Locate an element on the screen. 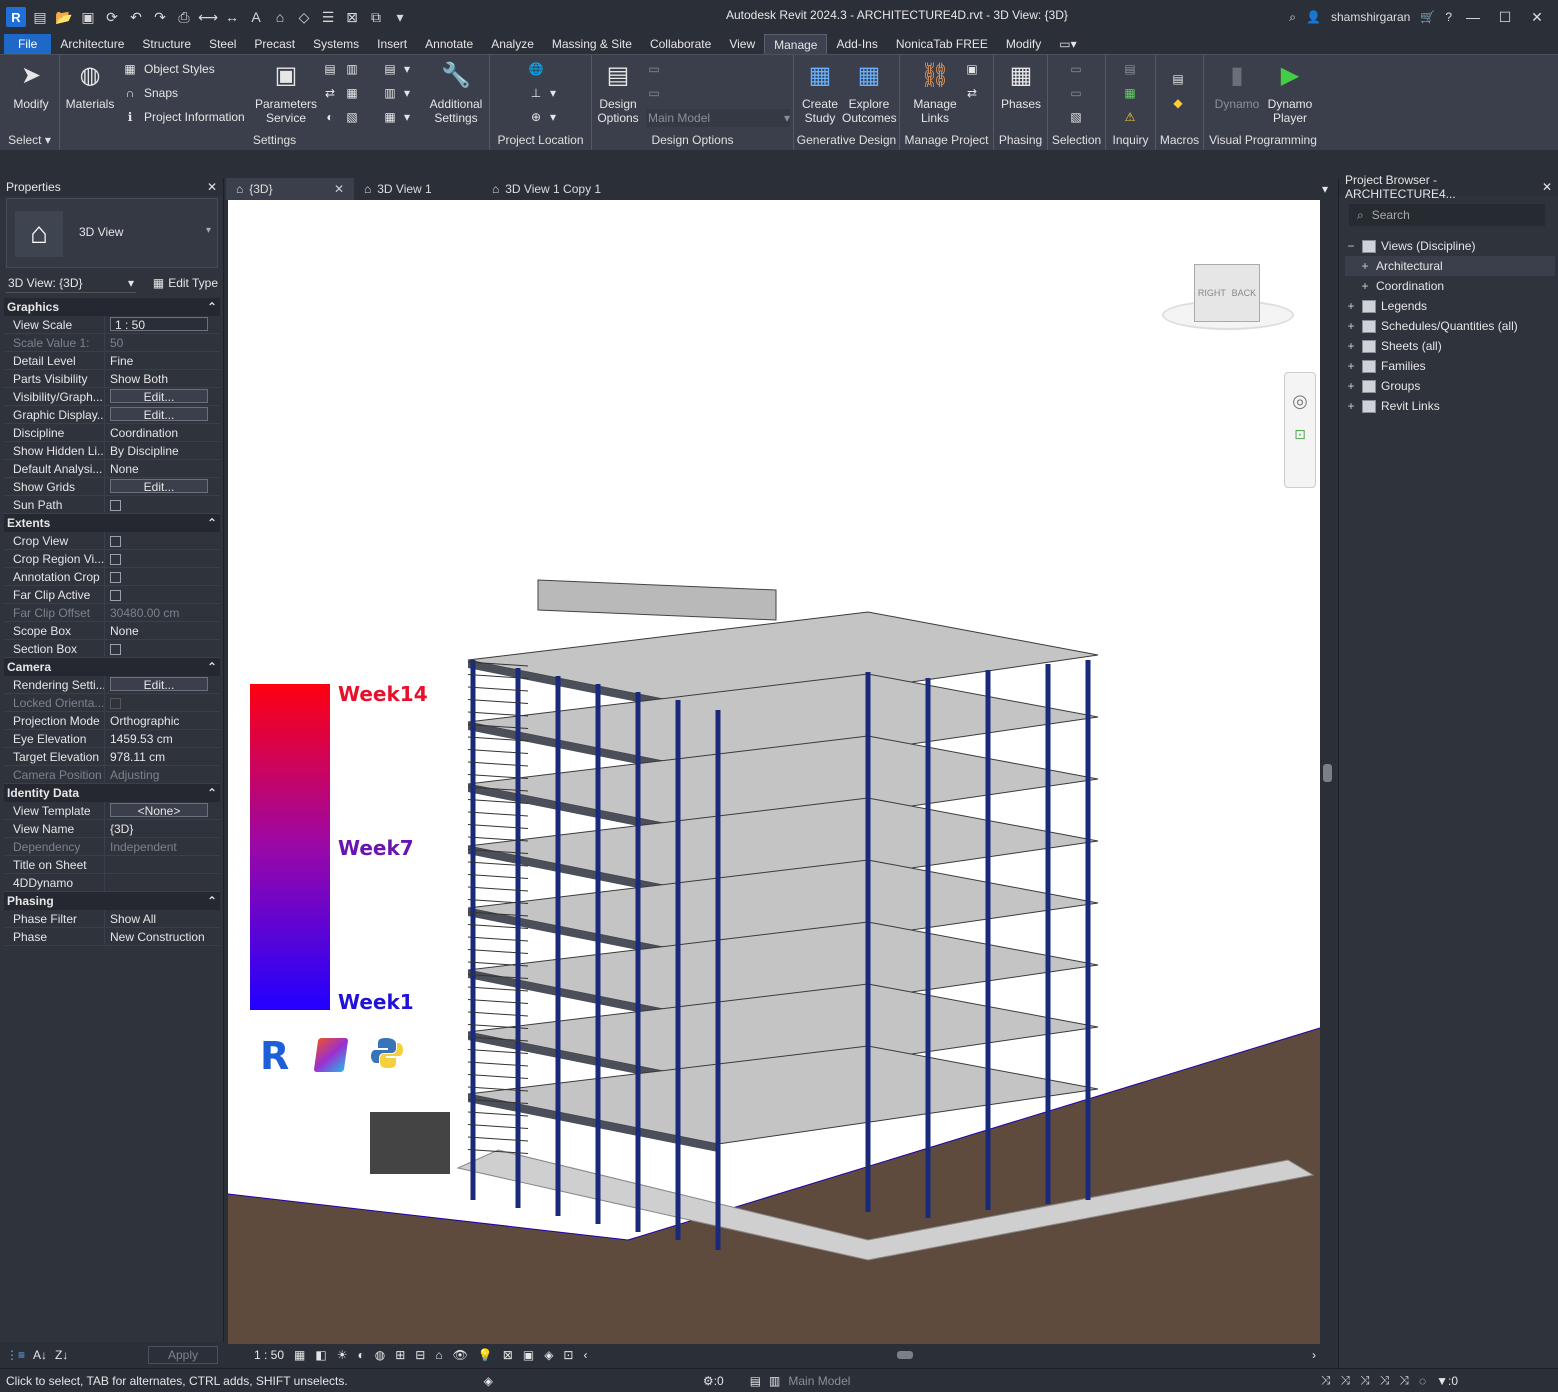 Image resolution: width=1558 pixels, height=1392 pixels. shadows-icon: ◐ is located at coordinates (360, 1355).